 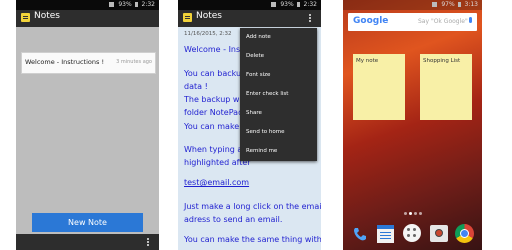 I want to click on chrome-icon, so click(x=464, y=233).